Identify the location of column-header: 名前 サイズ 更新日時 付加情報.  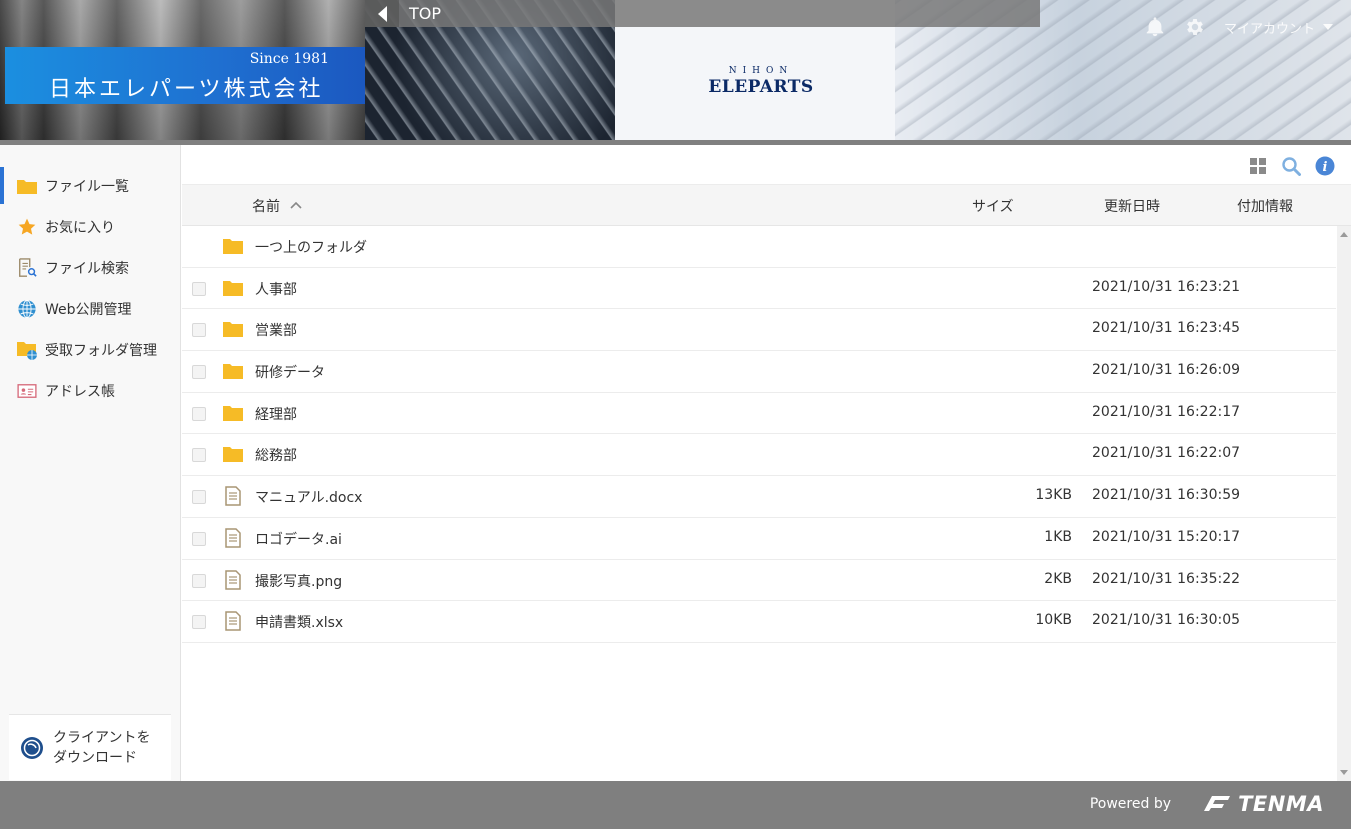
(766, 205).